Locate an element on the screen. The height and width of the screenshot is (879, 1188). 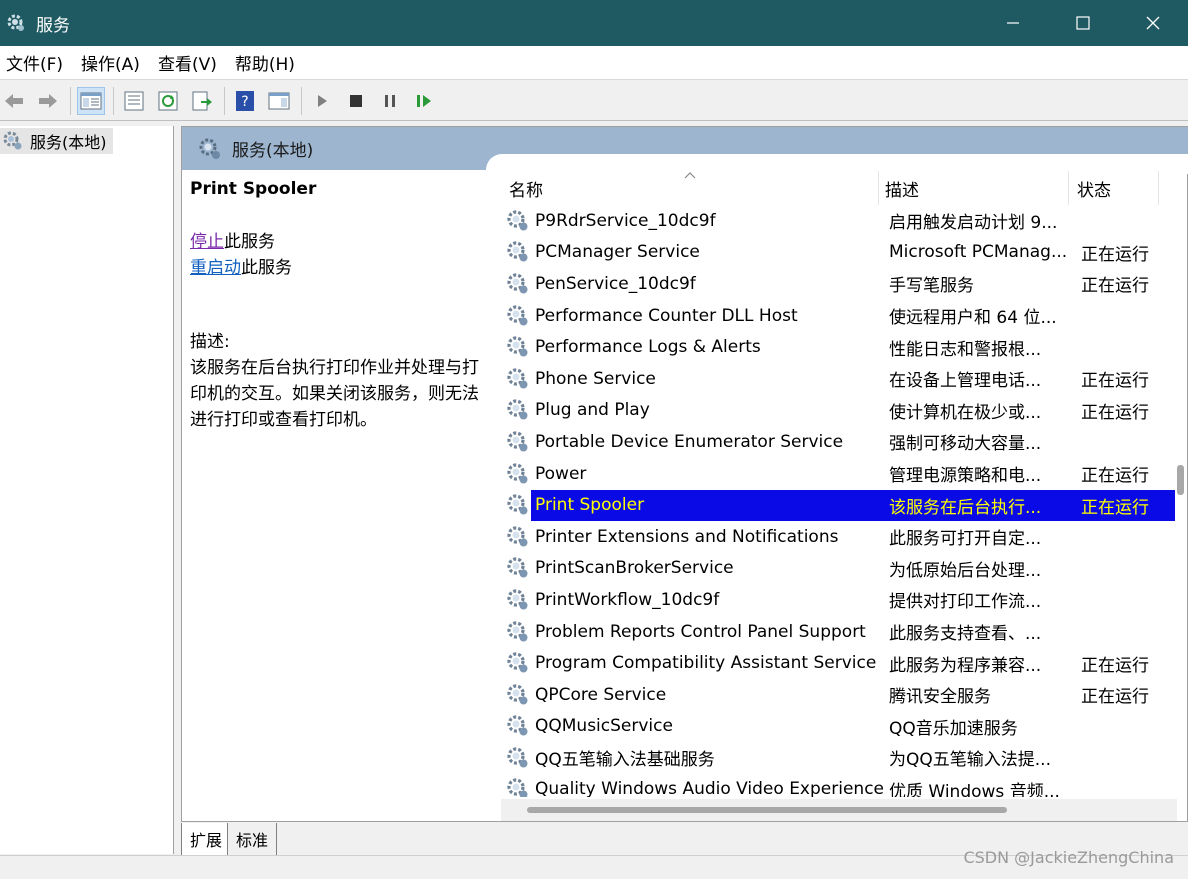
forward-arrow-icon is located at coordinates (48, 100).